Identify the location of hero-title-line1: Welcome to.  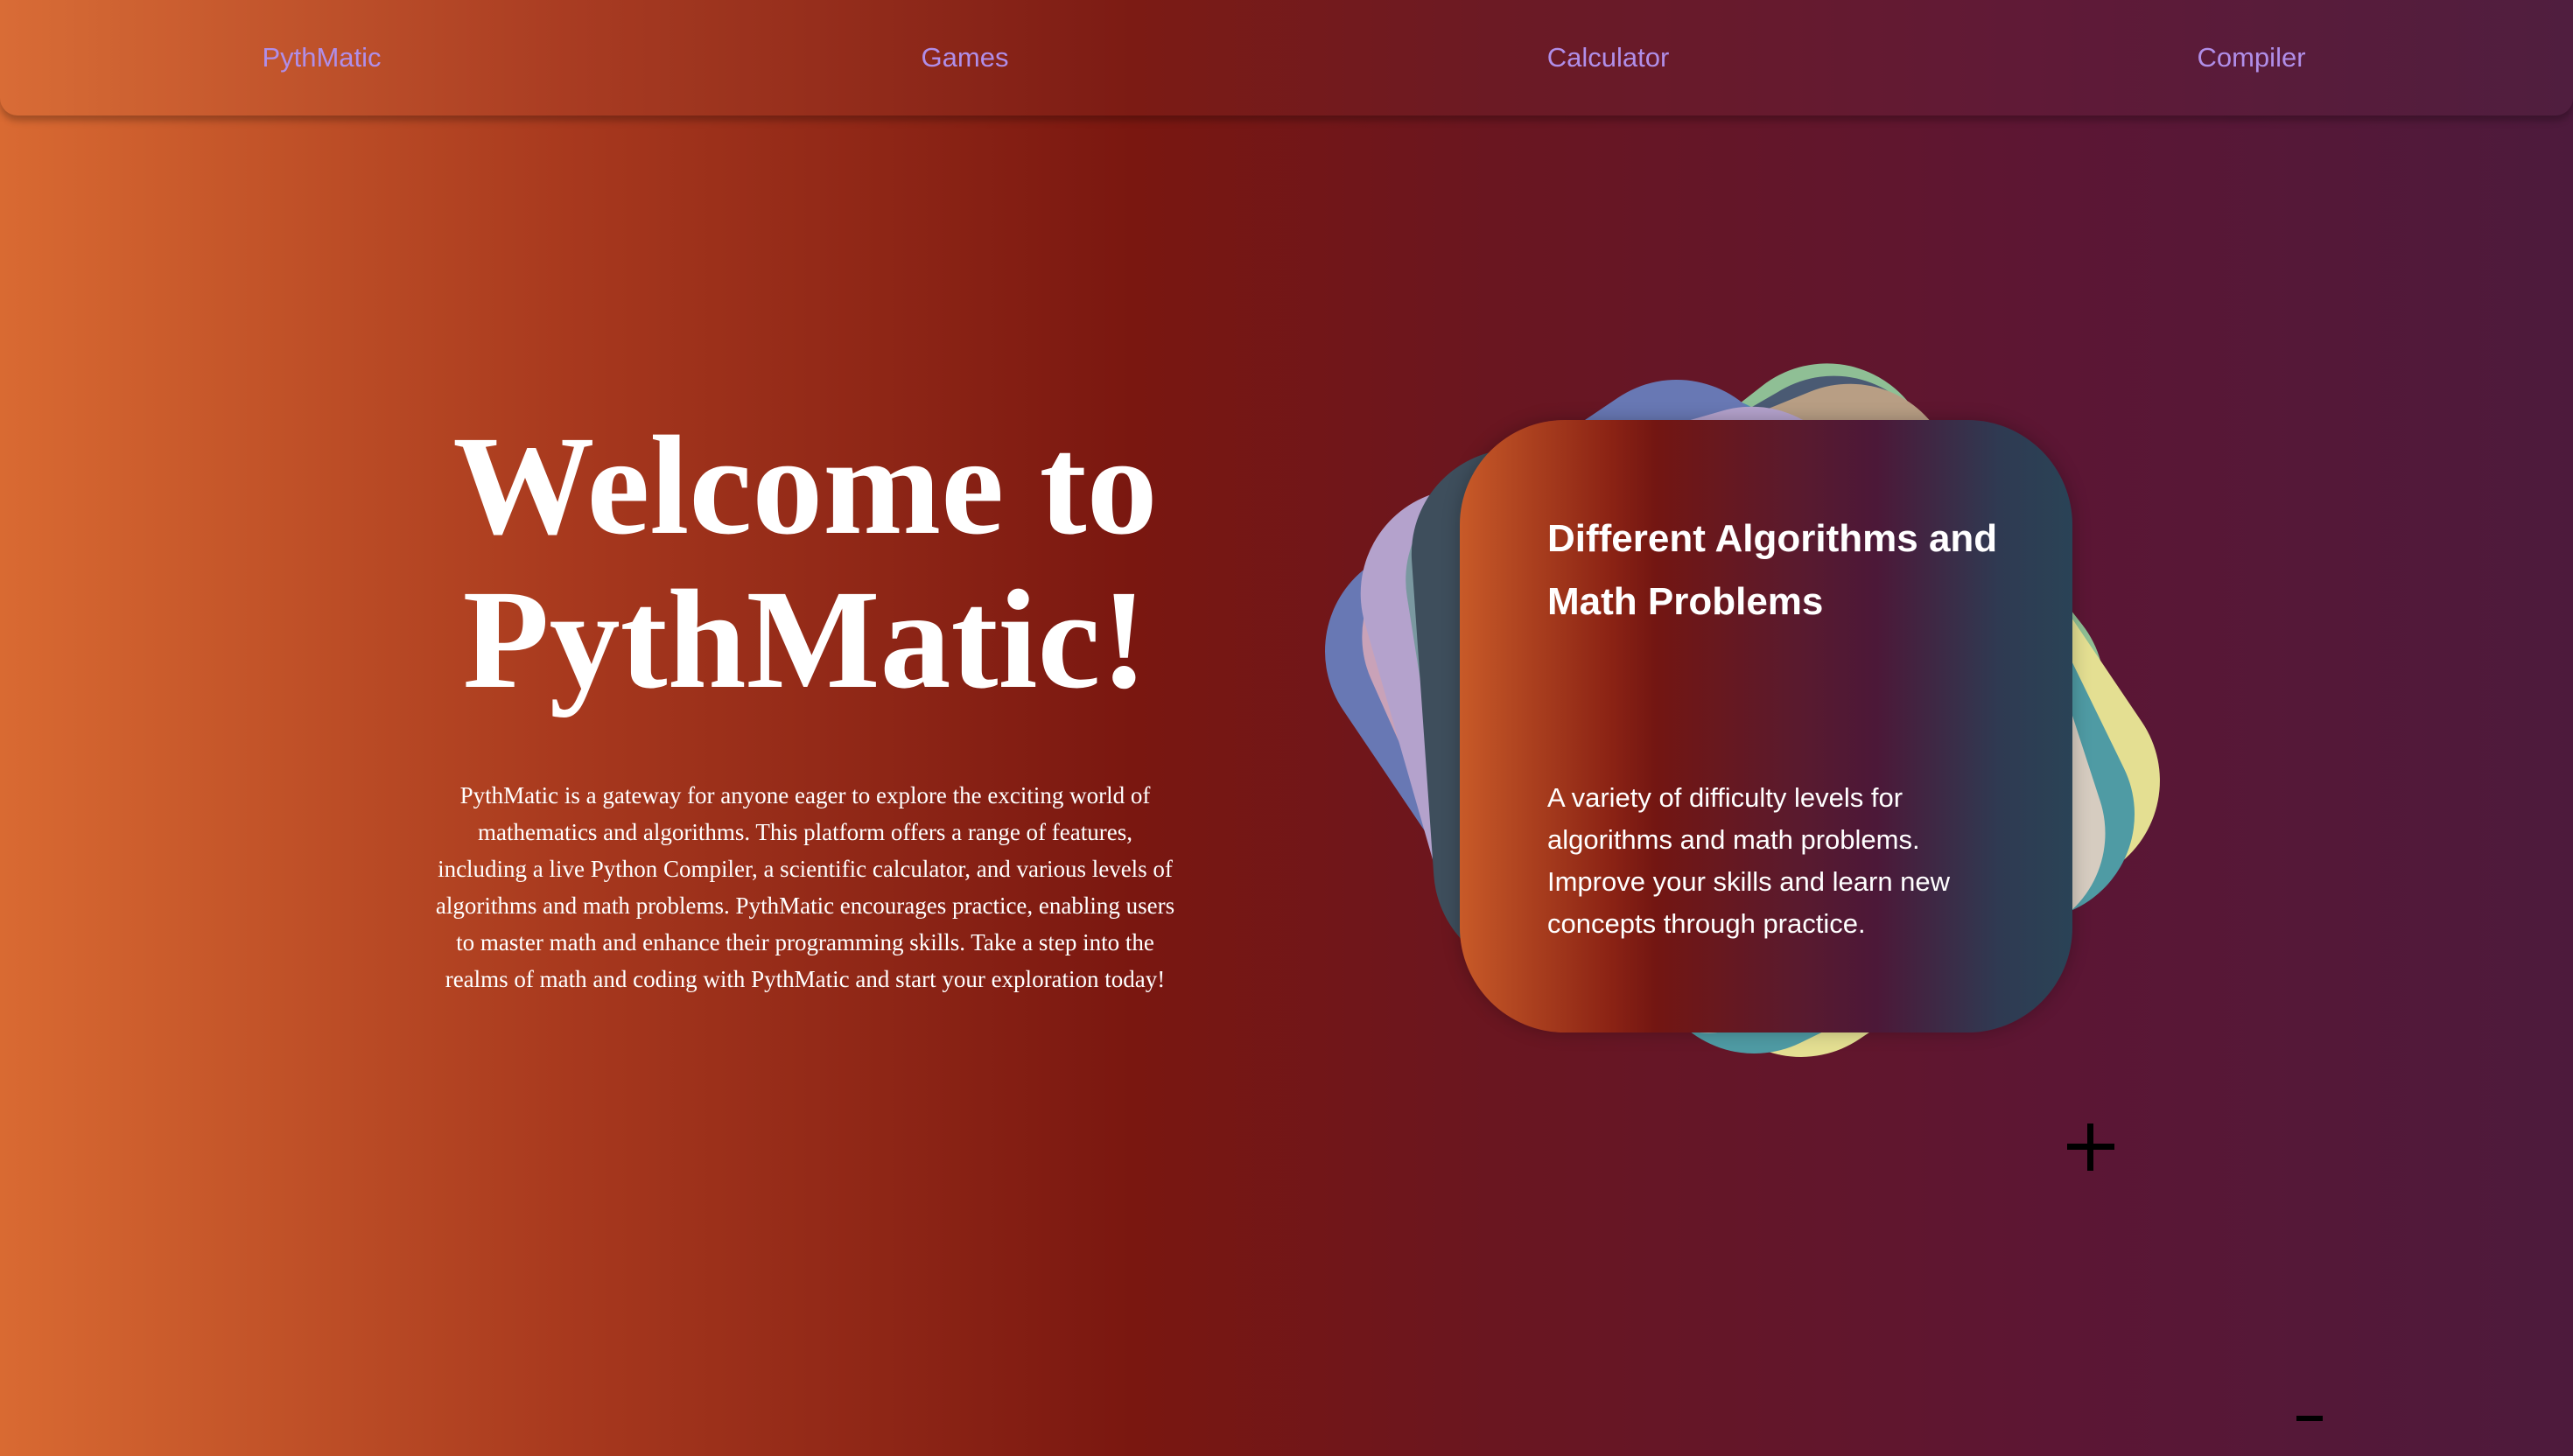
(805, 486).